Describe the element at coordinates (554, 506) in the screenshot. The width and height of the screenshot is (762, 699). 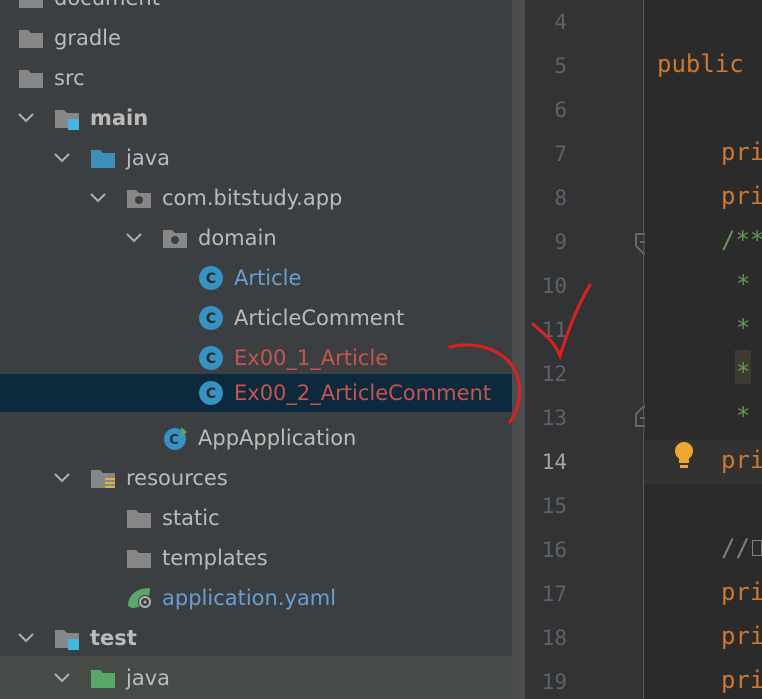
I see `line-number: 15` at that location.